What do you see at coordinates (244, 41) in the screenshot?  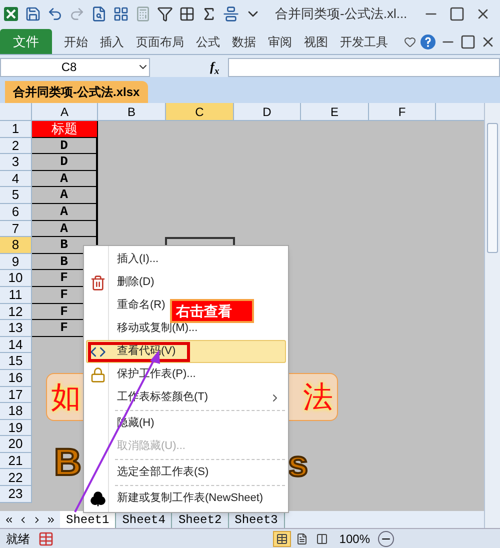 I see `ribbon-tab: 数据` at bounding box center [244, 41].